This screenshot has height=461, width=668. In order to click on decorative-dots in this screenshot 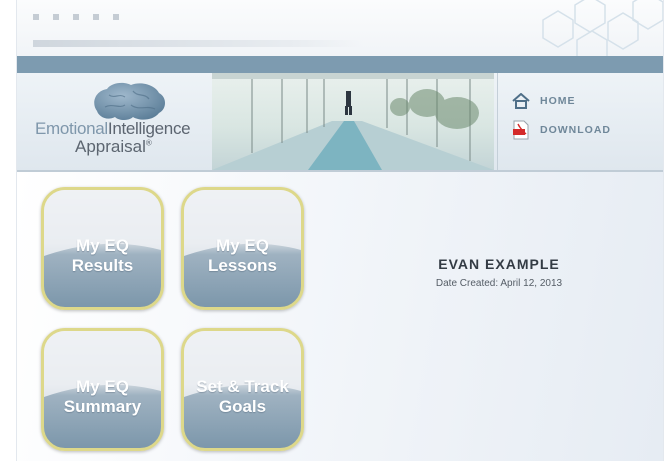, I will do `click(76, 17)`.